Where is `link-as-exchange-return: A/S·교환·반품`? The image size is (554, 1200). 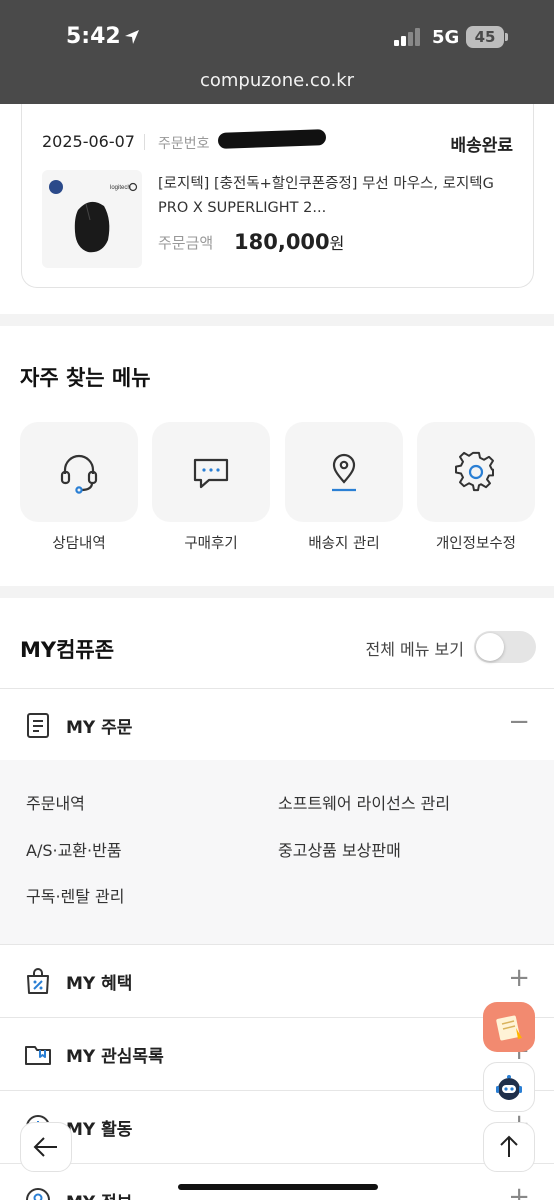 link-as-exchange-return: A/S·교환·반품 is located at coordinates (74, 849).